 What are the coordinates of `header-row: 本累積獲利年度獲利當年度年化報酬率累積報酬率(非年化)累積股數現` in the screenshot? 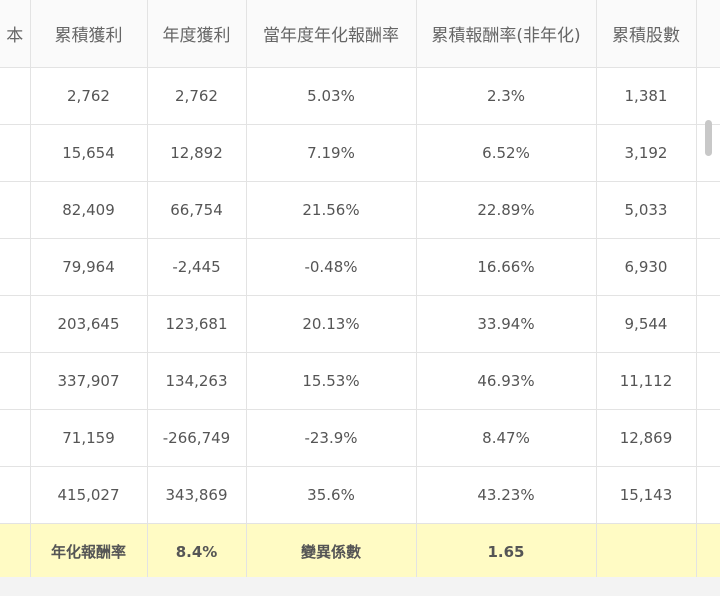 It's located at (360, 34).